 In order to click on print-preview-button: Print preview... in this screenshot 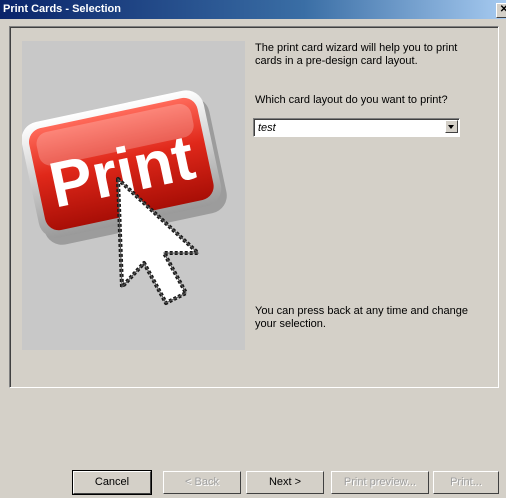, I will do `click(380, 482)`.